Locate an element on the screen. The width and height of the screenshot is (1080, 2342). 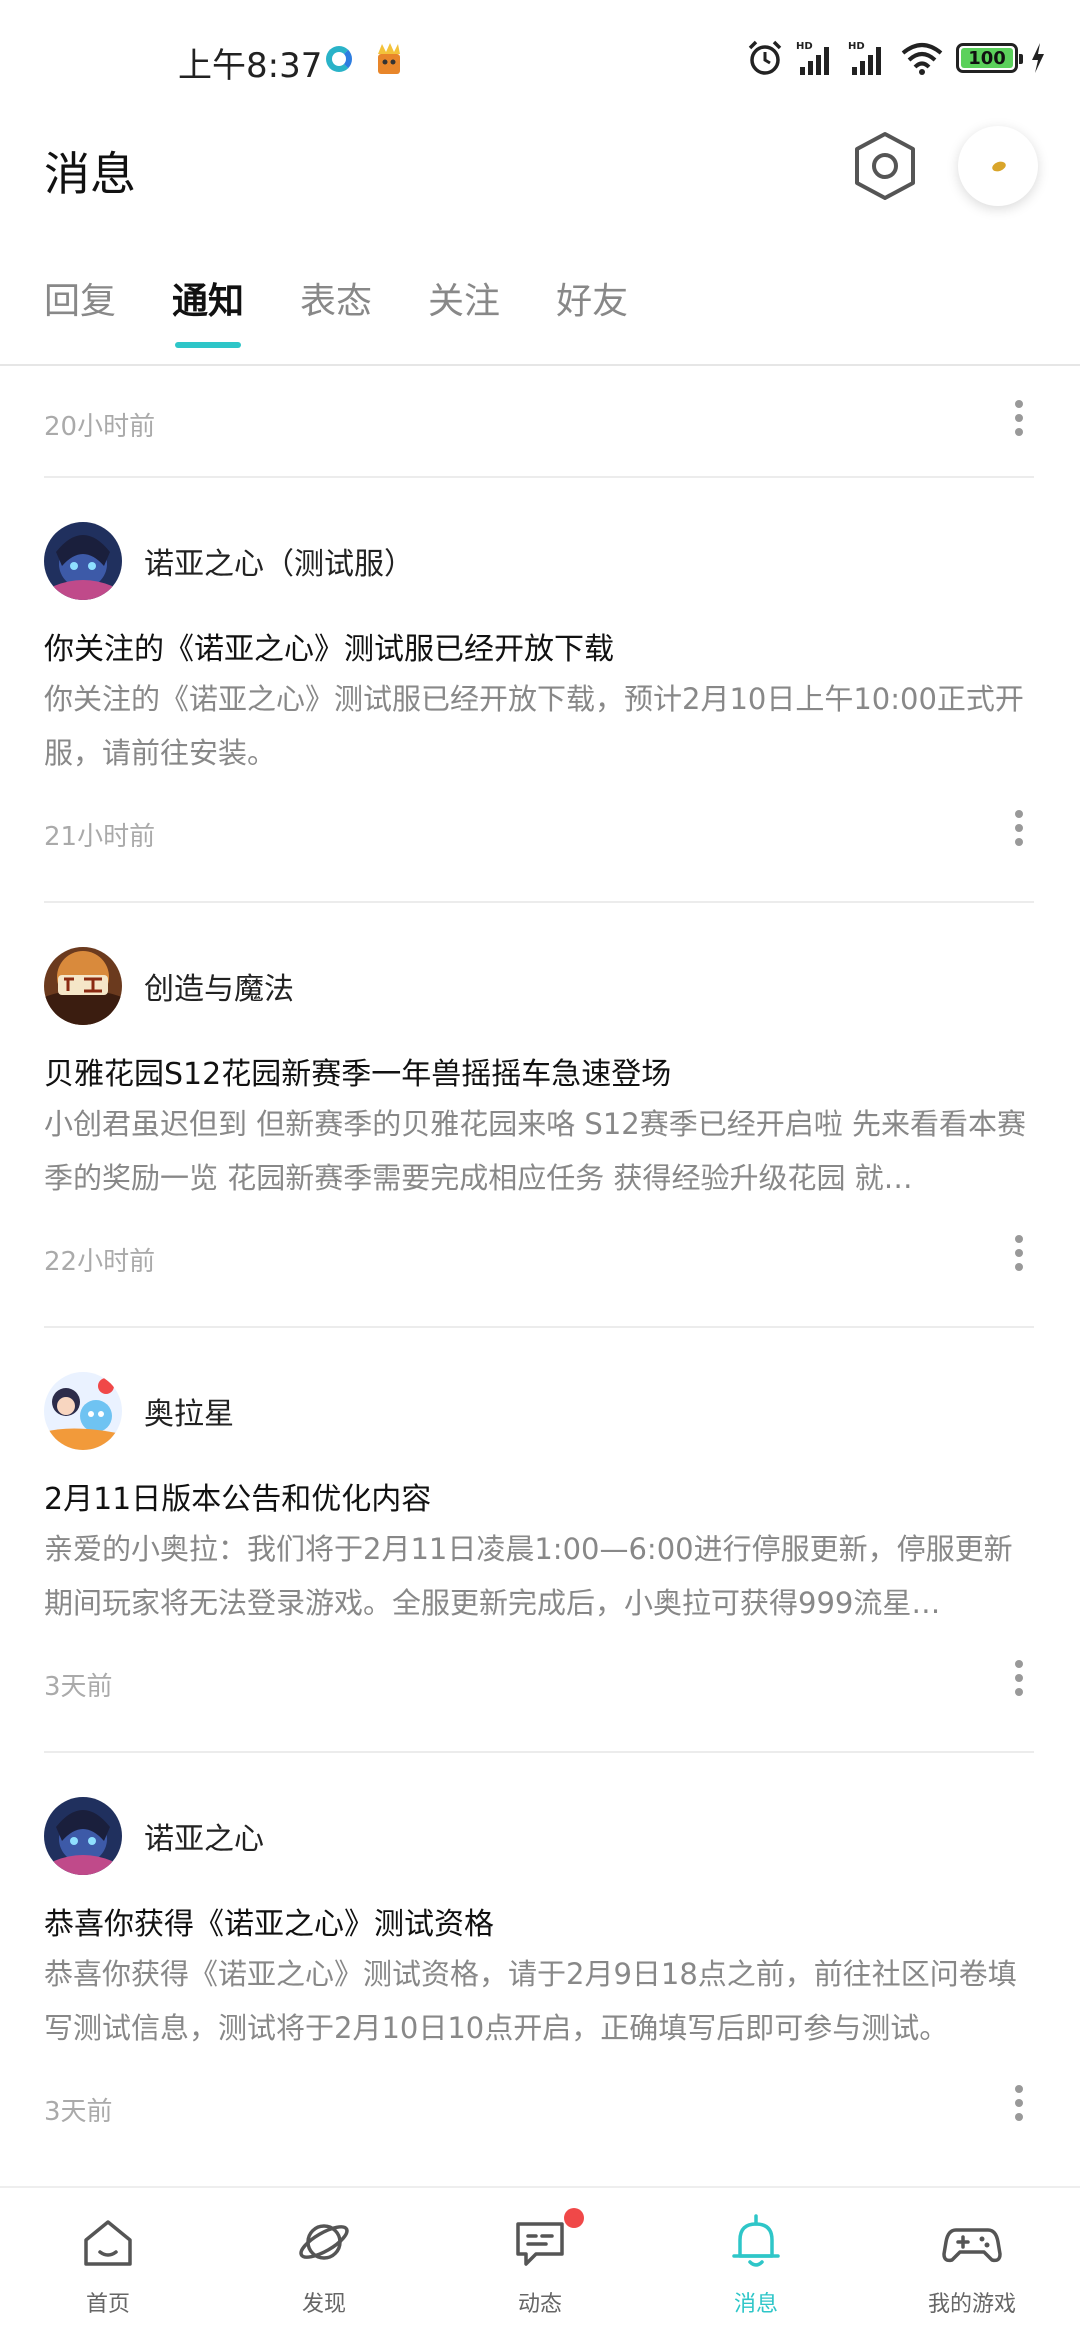
hexagon-settings-icon is located at coordinates (885, 166).